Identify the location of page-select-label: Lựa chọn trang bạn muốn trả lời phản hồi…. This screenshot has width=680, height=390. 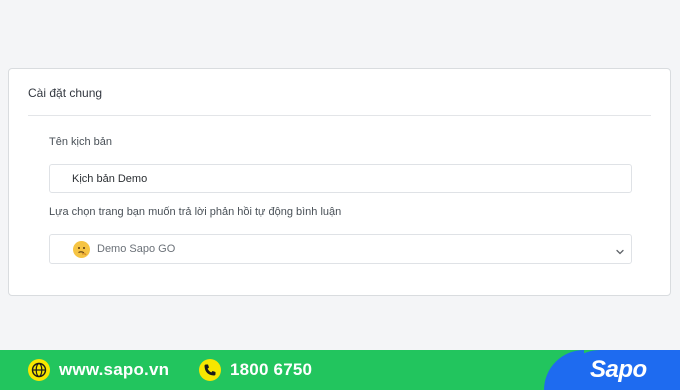
(195, 212).